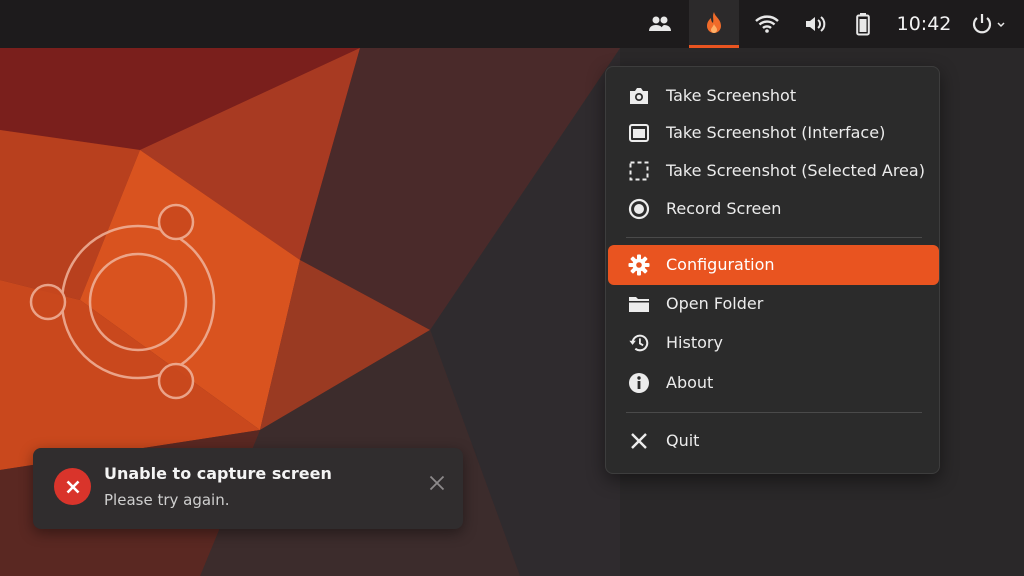 This screenshot has height=576, width=1024. What do you see at coordinates (683, 440) in the screenshot?
I see `menu-item-label: Quit` at bounding box center [683, 440].